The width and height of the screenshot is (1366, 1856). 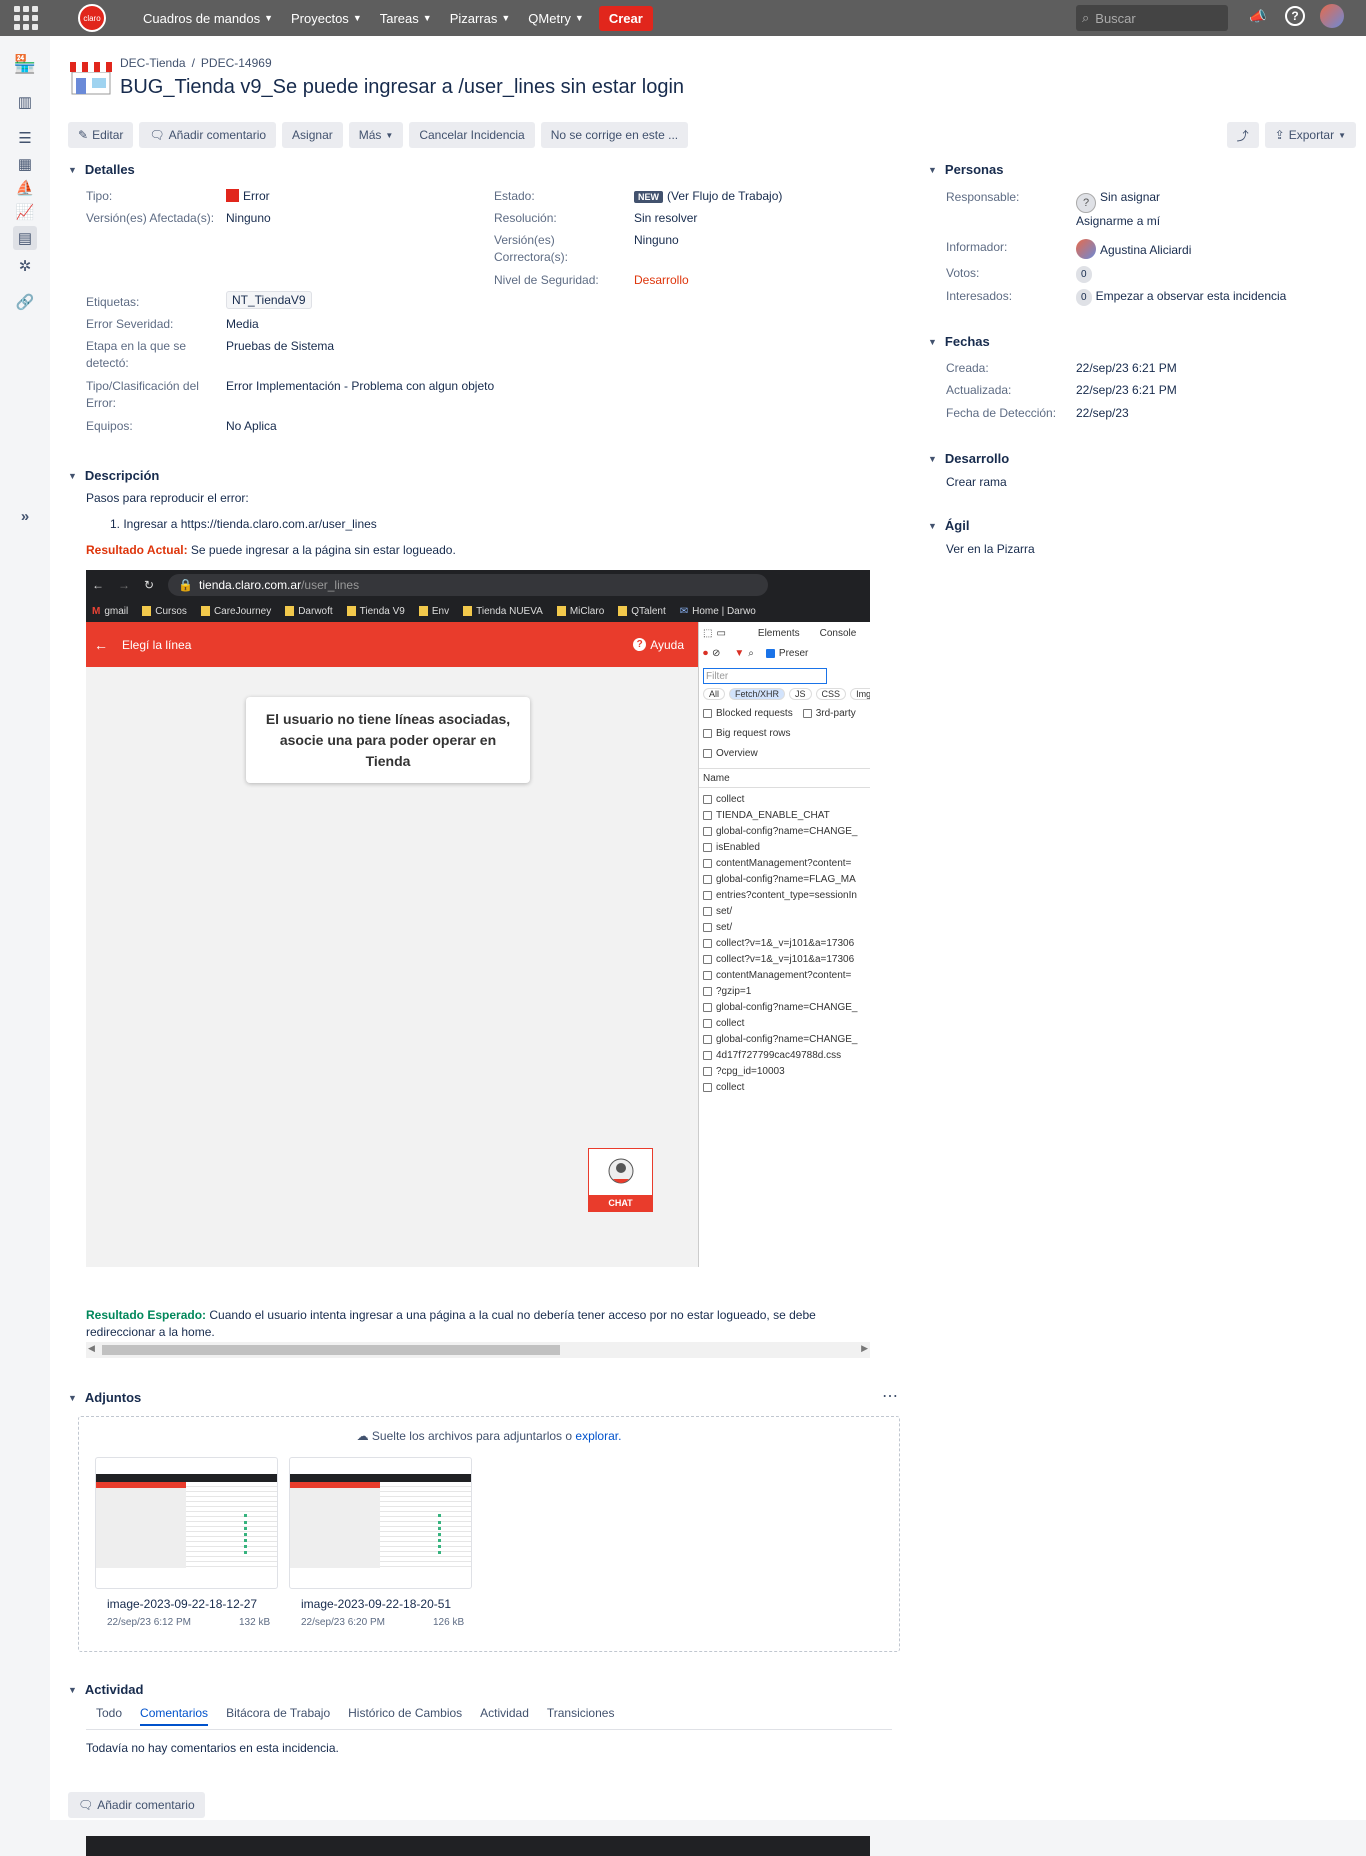 What do you see at coordinates (708, 633) in the screenshot?
I see `inspect-icon: ⬚` at bounding box center [708, 633].